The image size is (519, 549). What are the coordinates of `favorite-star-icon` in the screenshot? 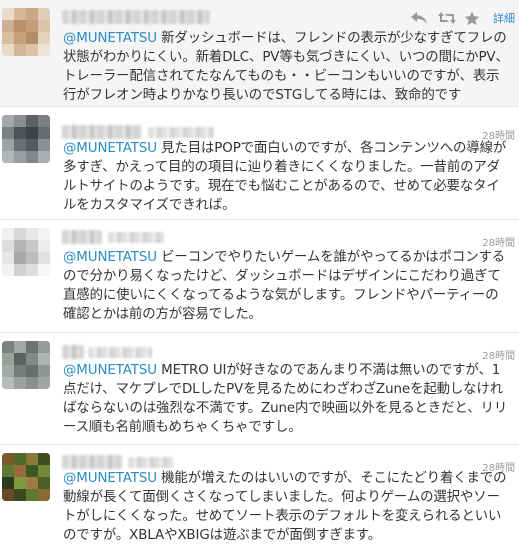 It's located at (473, 18).